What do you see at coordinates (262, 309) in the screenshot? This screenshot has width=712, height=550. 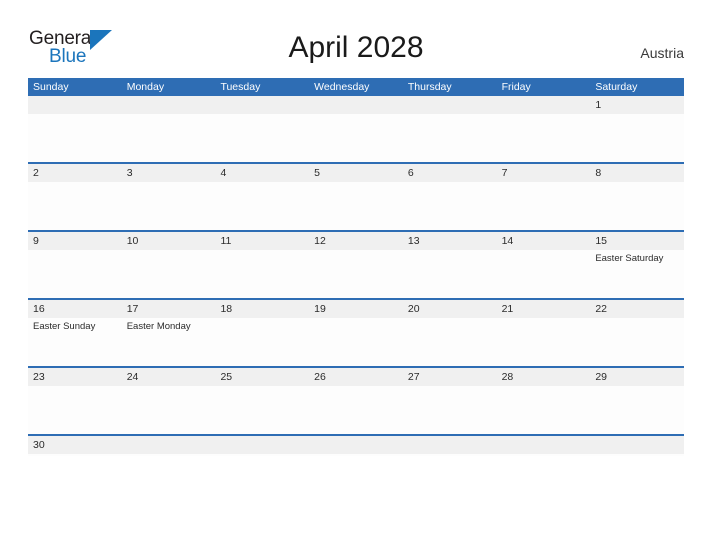 I see `day-number: 18` at bounding box center [262, 309].